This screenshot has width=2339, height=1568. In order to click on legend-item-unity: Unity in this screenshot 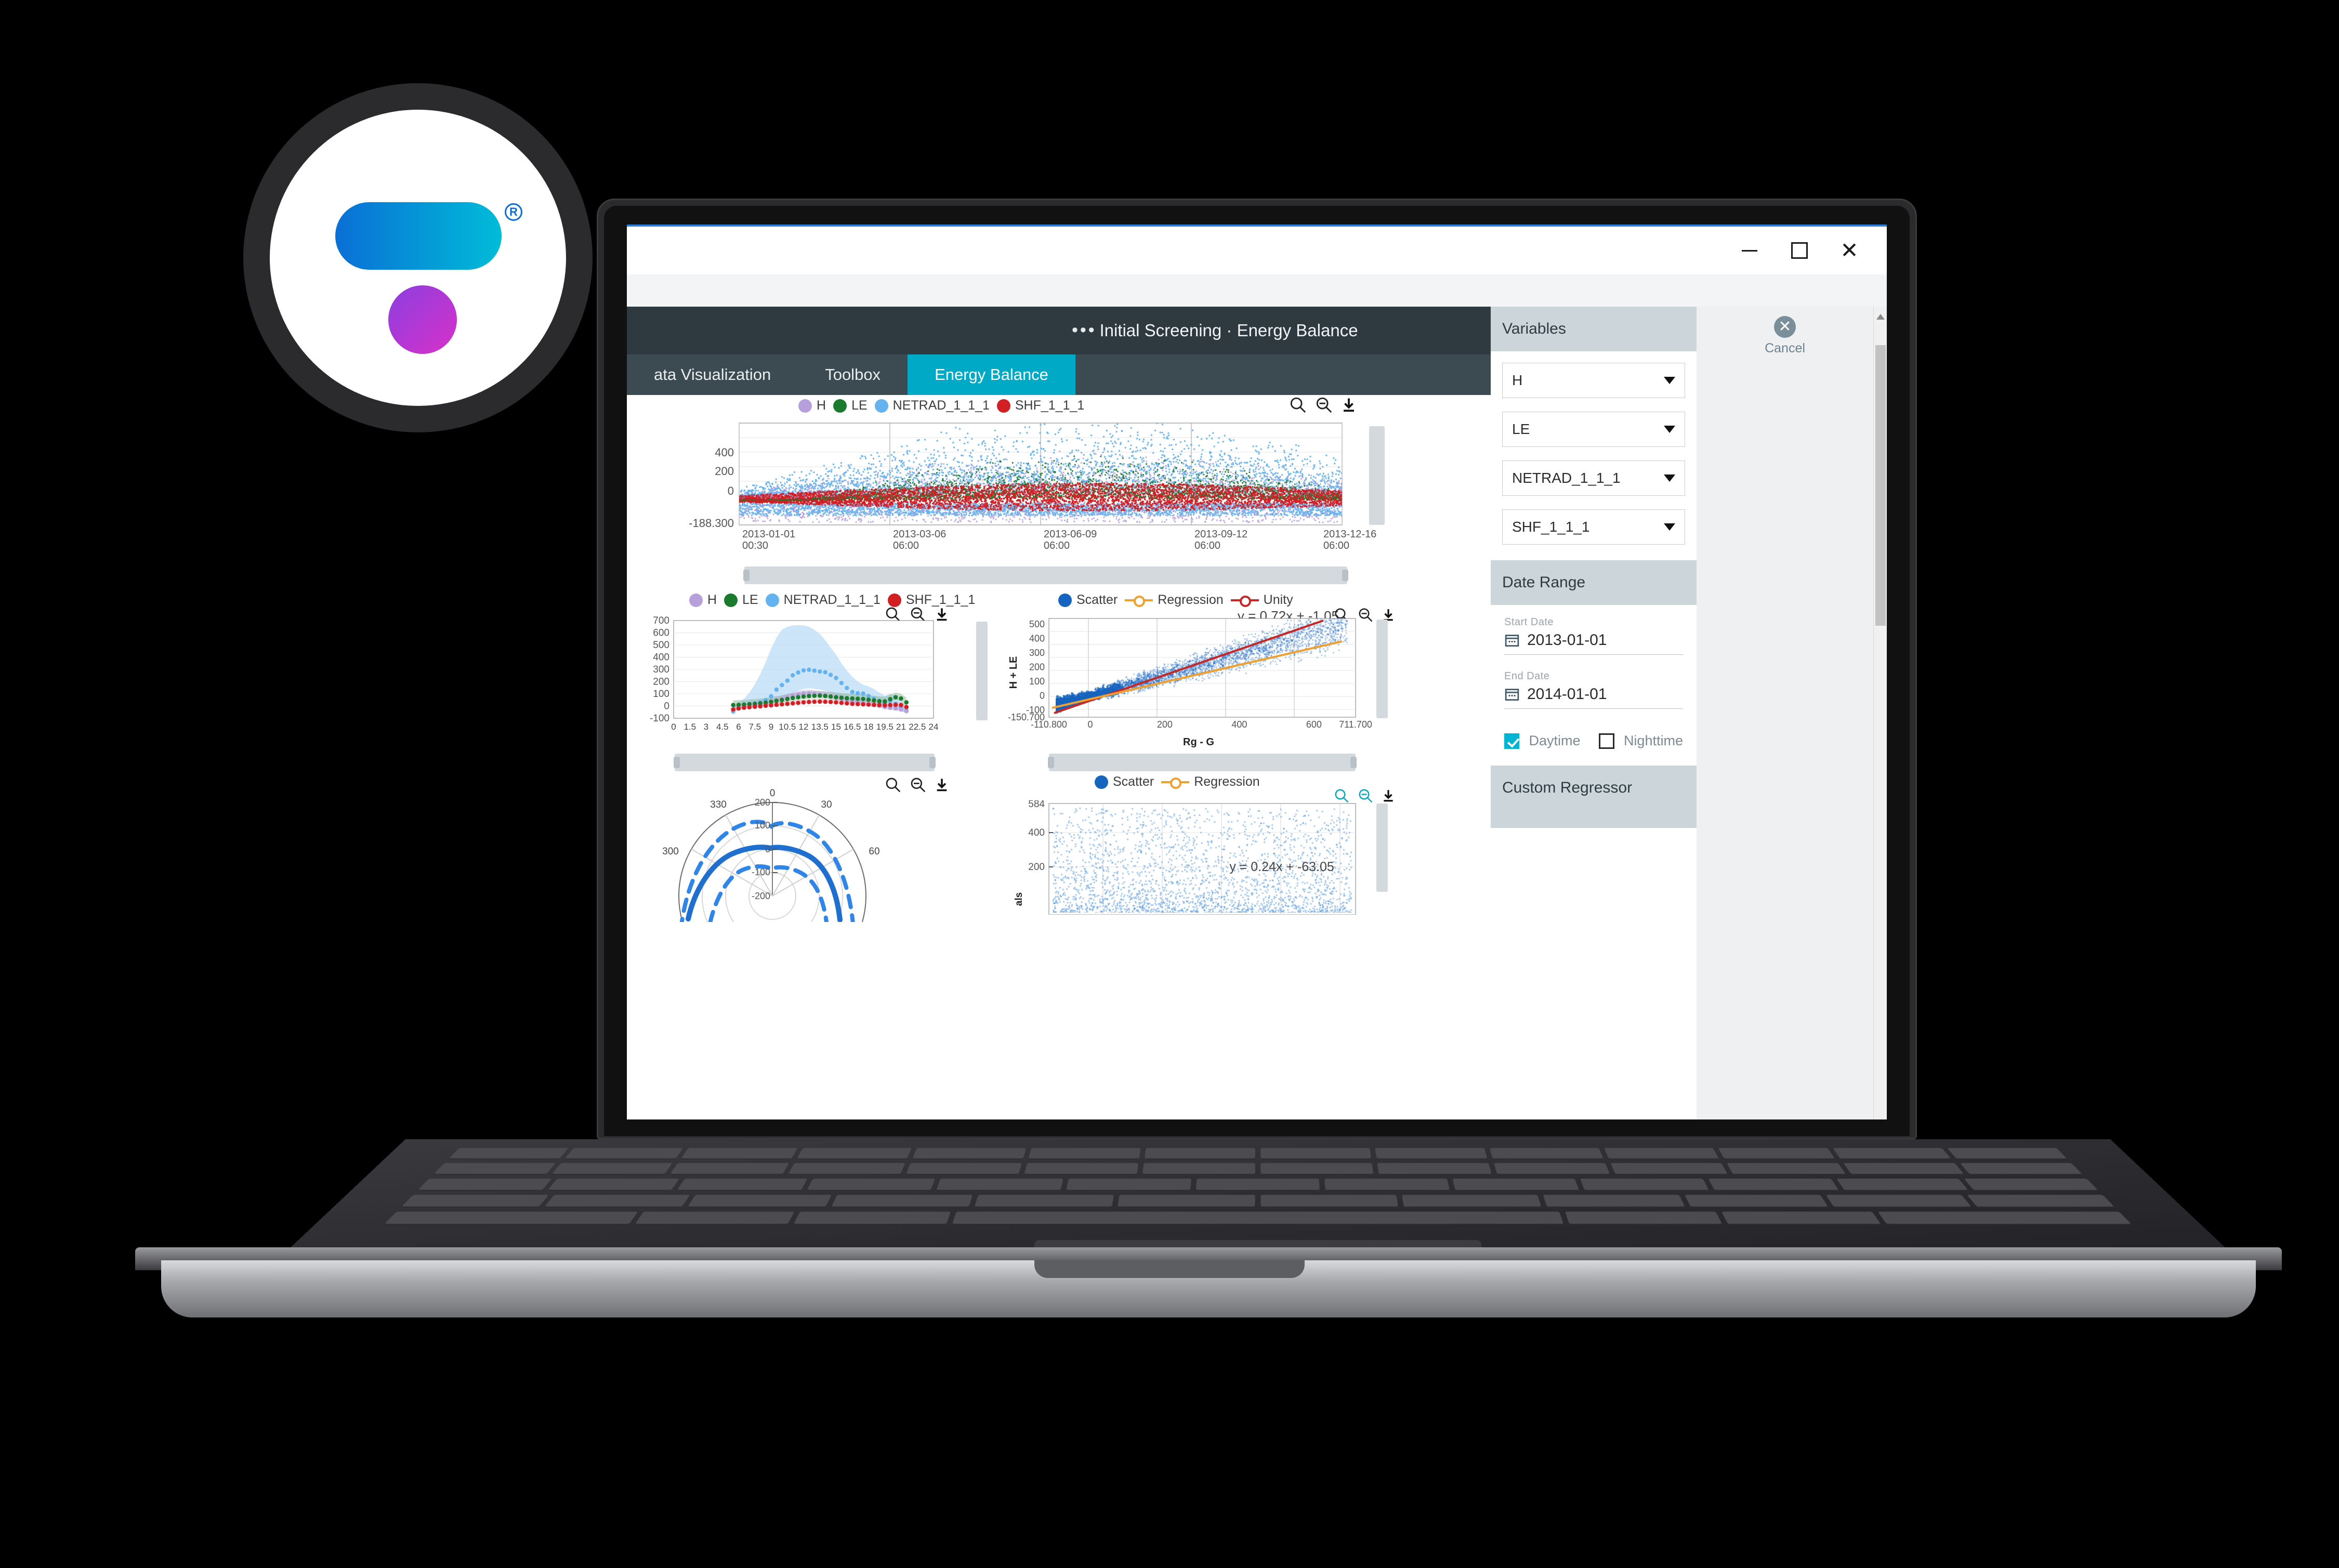, I will do `click(1261, 600)`.